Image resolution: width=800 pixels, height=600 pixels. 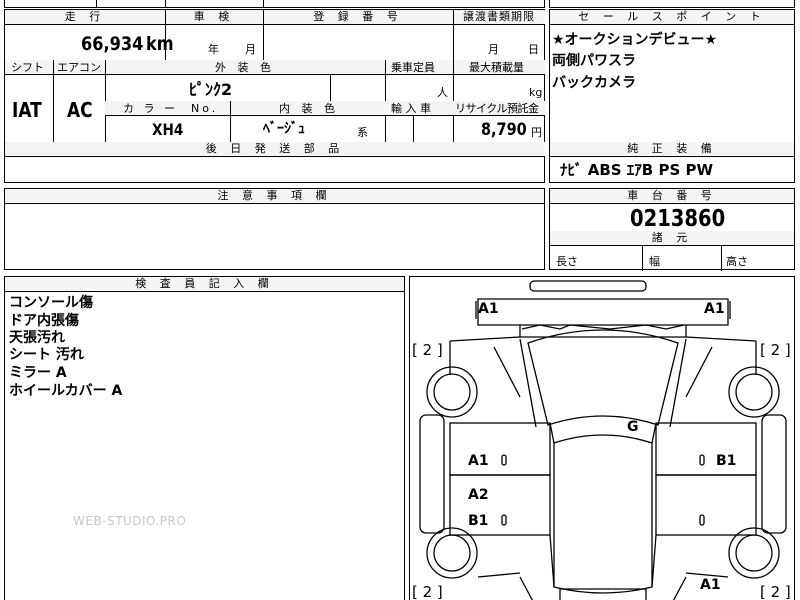 What do you see at coordinates (493, 49) in the screenshot?
I see `deadline-month: 月` at bounding box center [493, 49].